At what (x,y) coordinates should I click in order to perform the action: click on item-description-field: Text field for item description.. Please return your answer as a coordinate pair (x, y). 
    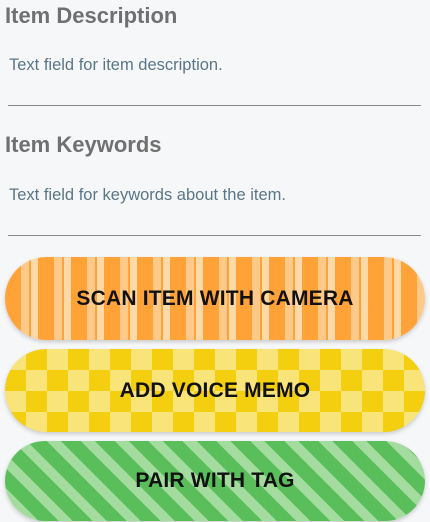
    Looking at the image, I should click on (214, 81).